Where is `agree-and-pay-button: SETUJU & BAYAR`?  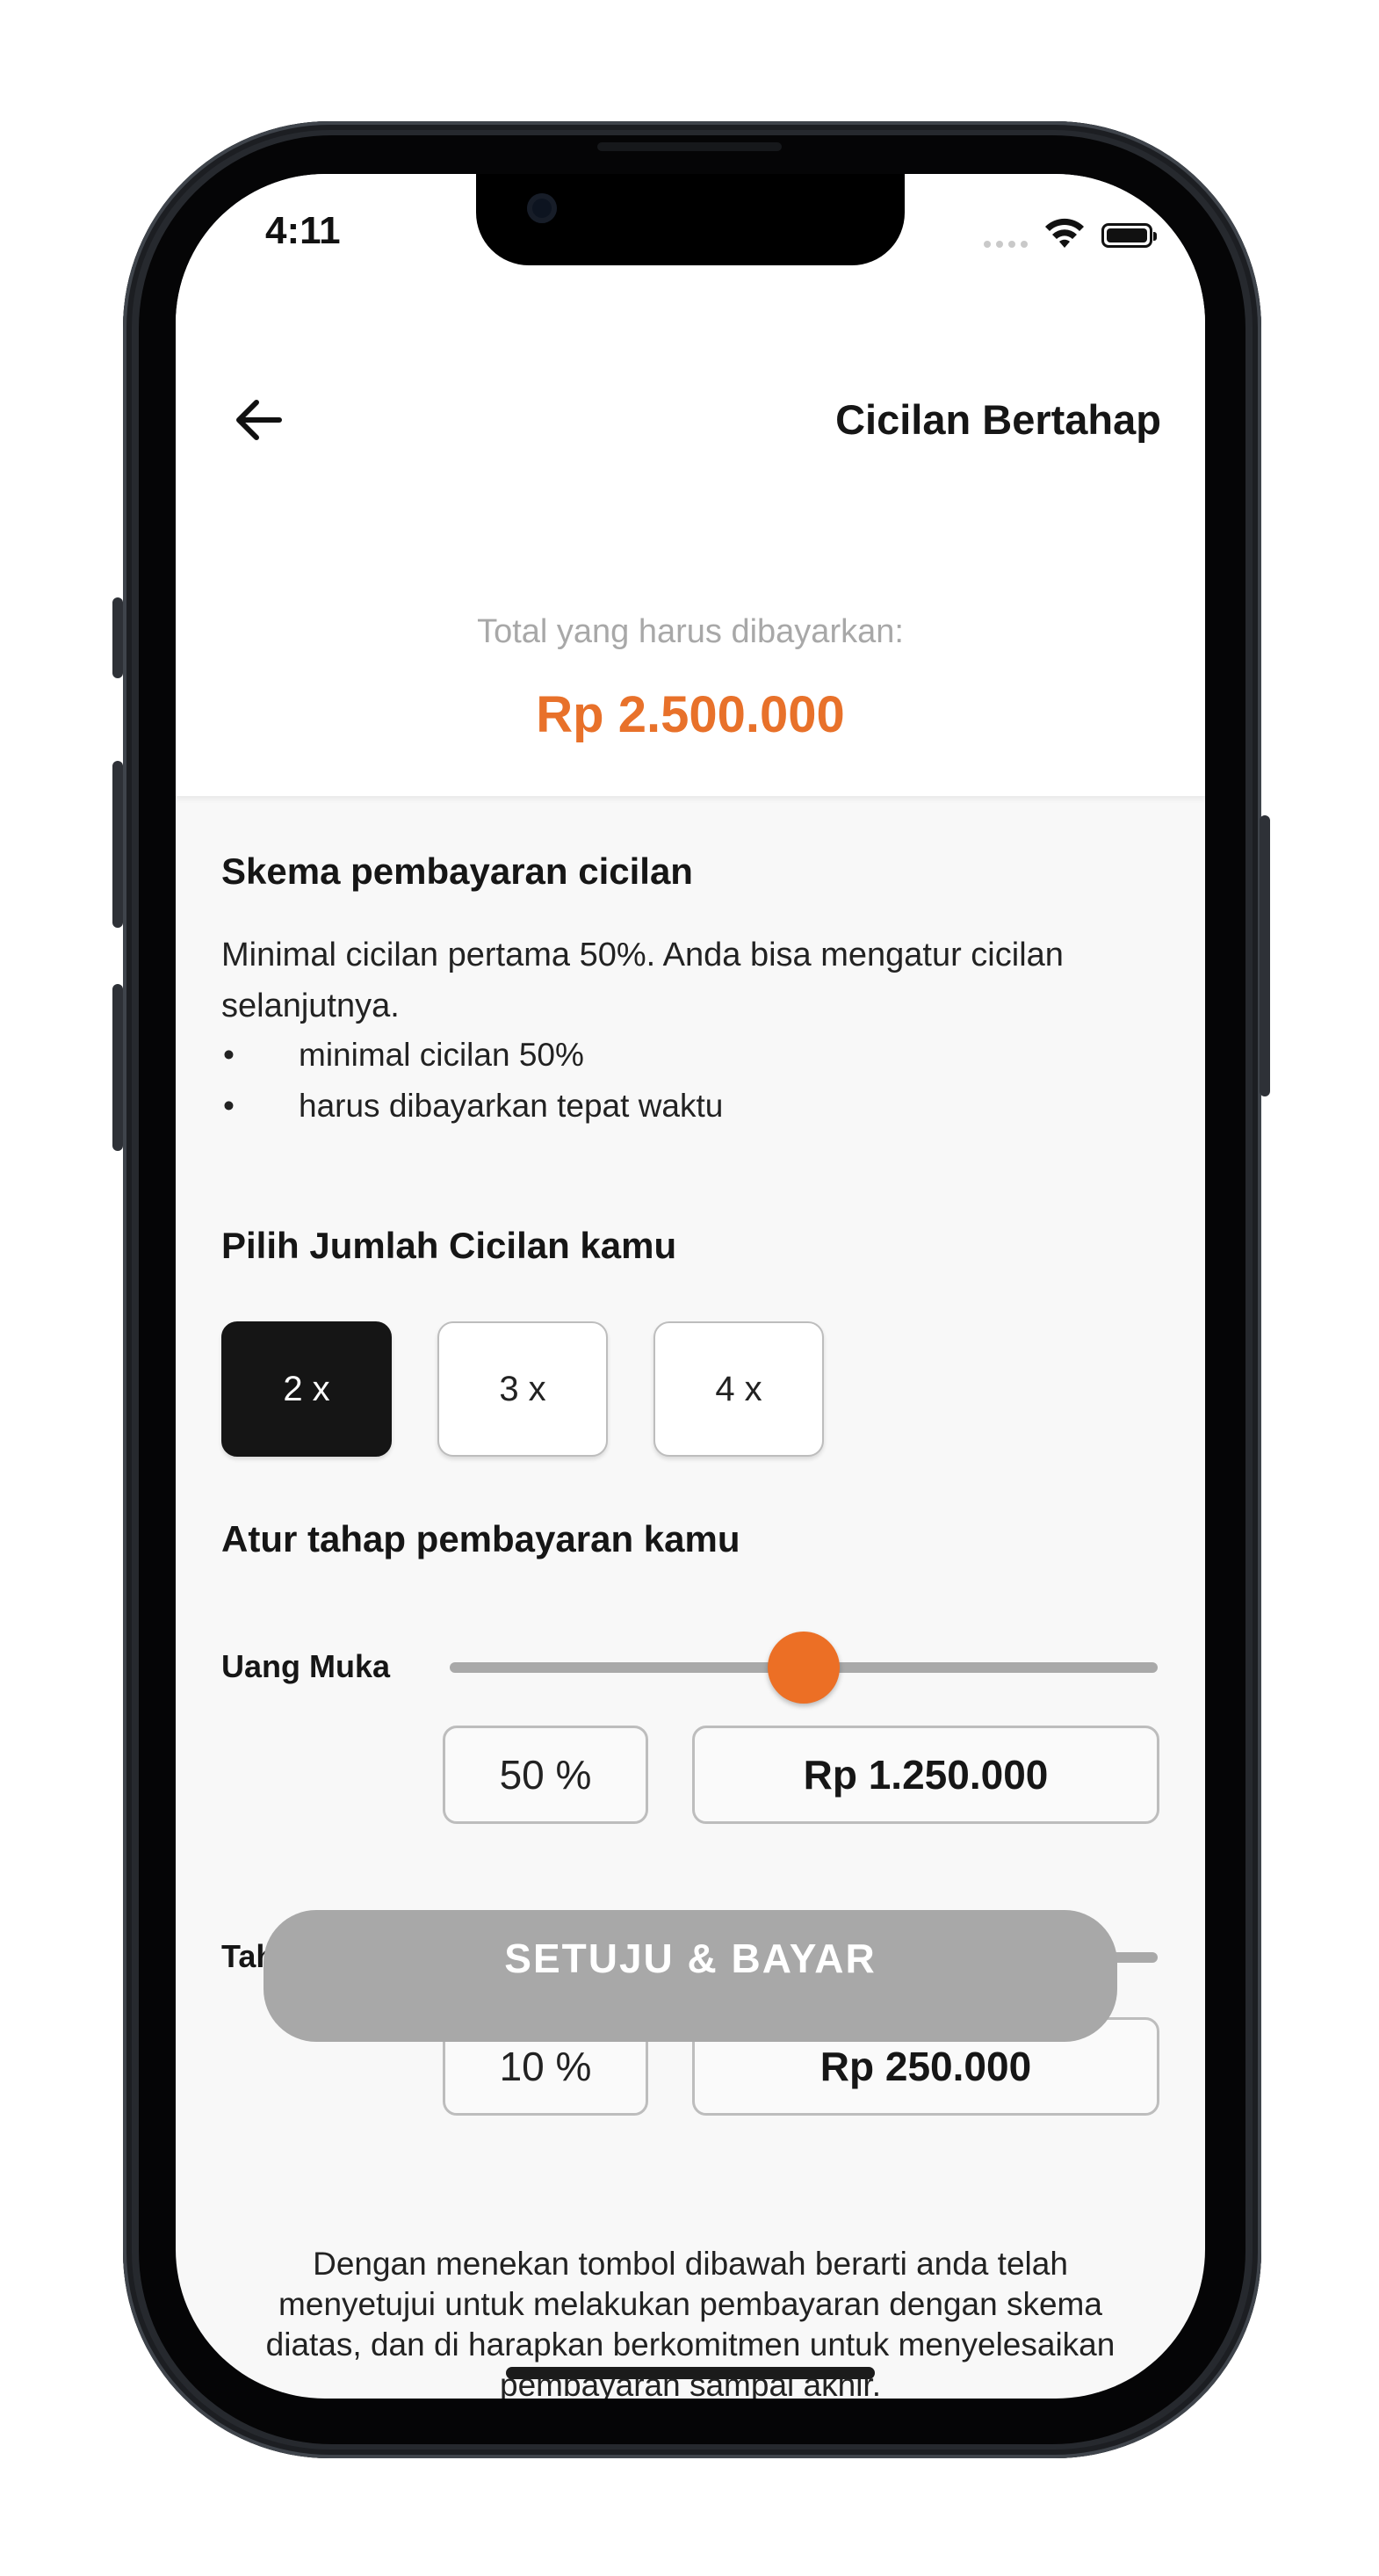 agree-and-pay-button: SETUJU & BAYAR is located at coordinates (690, 1976).